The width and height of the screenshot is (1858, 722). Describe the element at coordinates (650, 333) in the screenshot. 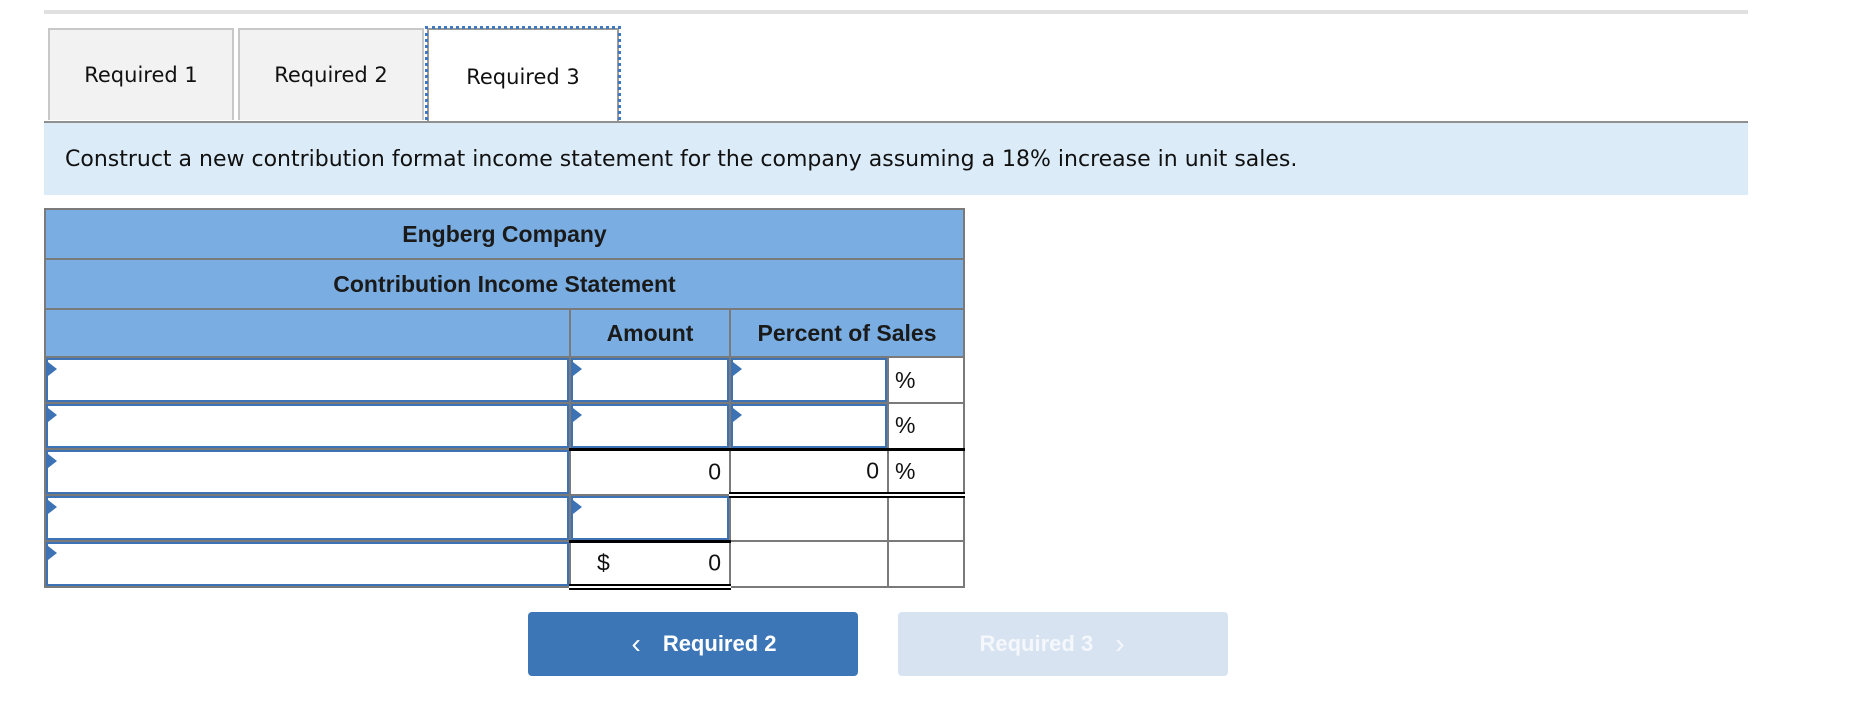

I see `column-header-amount: Amount` at that location.